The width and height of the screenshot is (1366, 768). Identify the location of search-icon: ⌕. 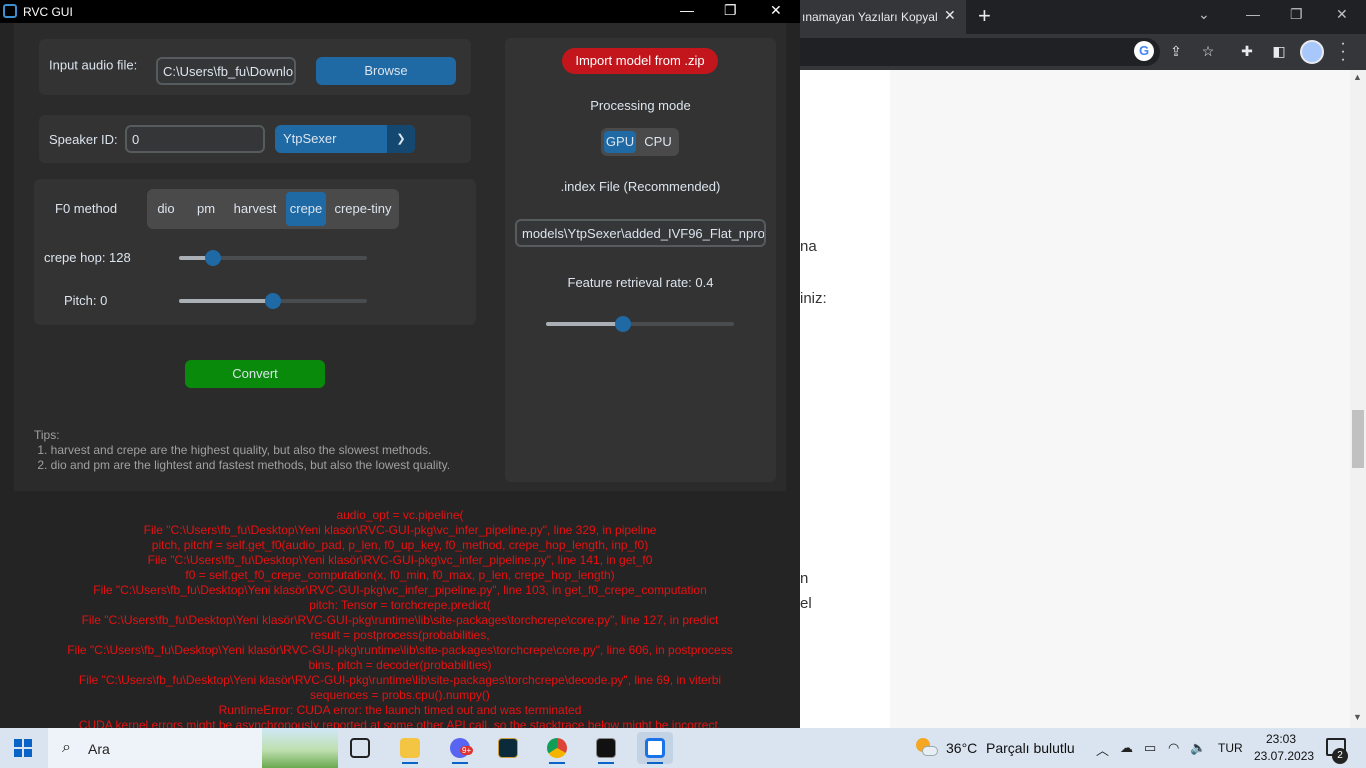
(66, 747).